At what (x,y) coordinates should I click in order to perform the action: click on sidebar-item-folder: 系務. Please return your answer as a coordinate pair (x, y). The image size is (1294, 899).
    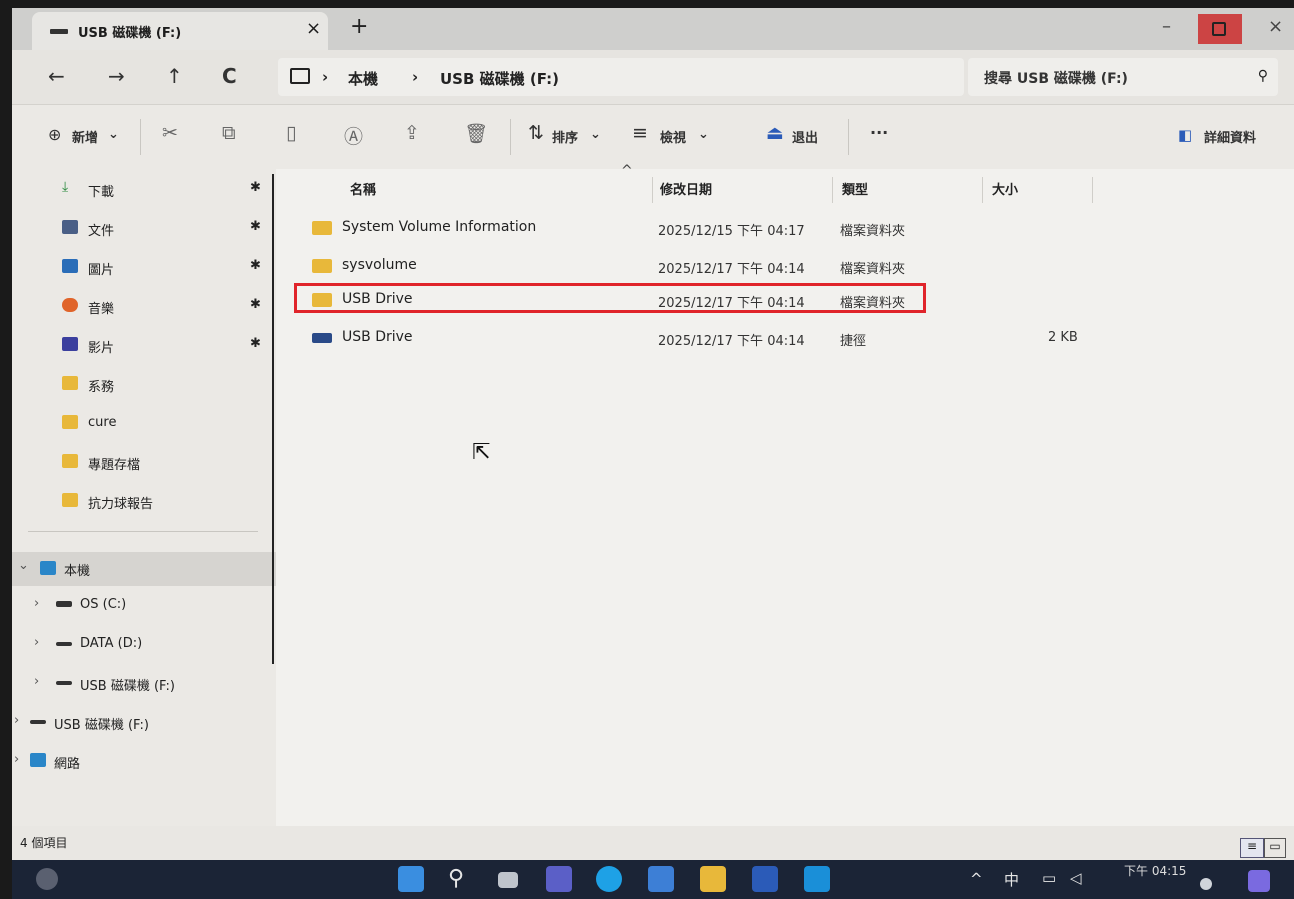
    Looking at the image, I should click on (144, 385).